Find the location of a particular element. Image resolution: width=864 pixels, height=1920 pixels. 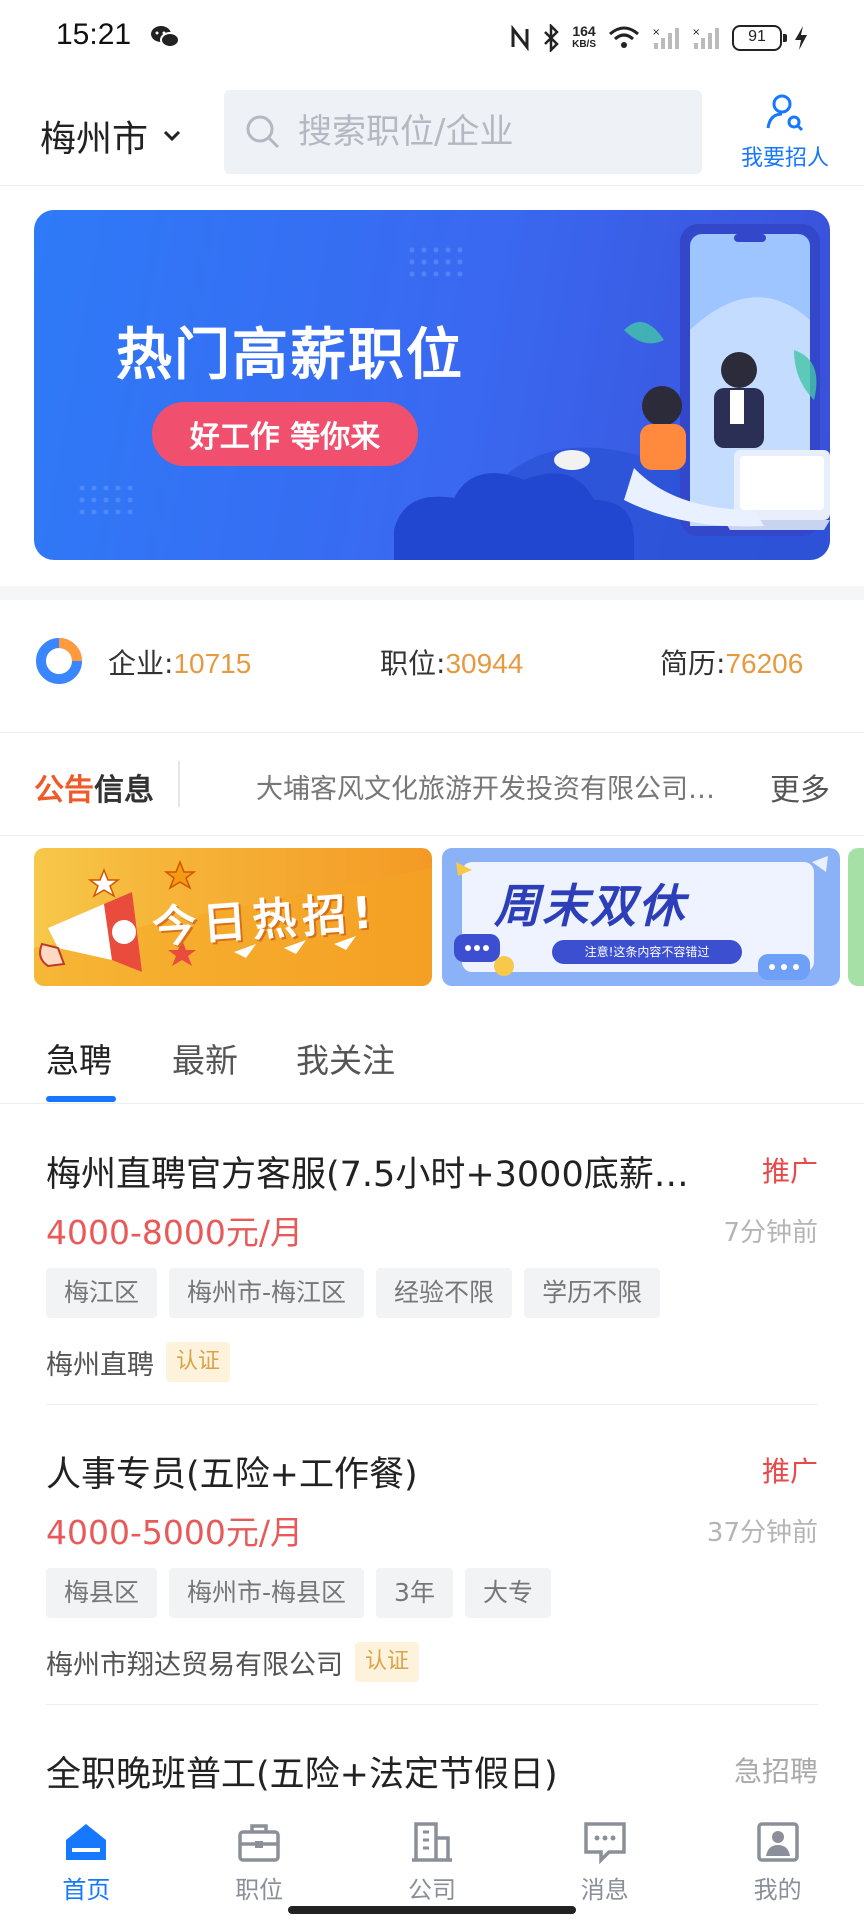

banner-title: 热门高薪职位 is located at coordinates (290, 355).